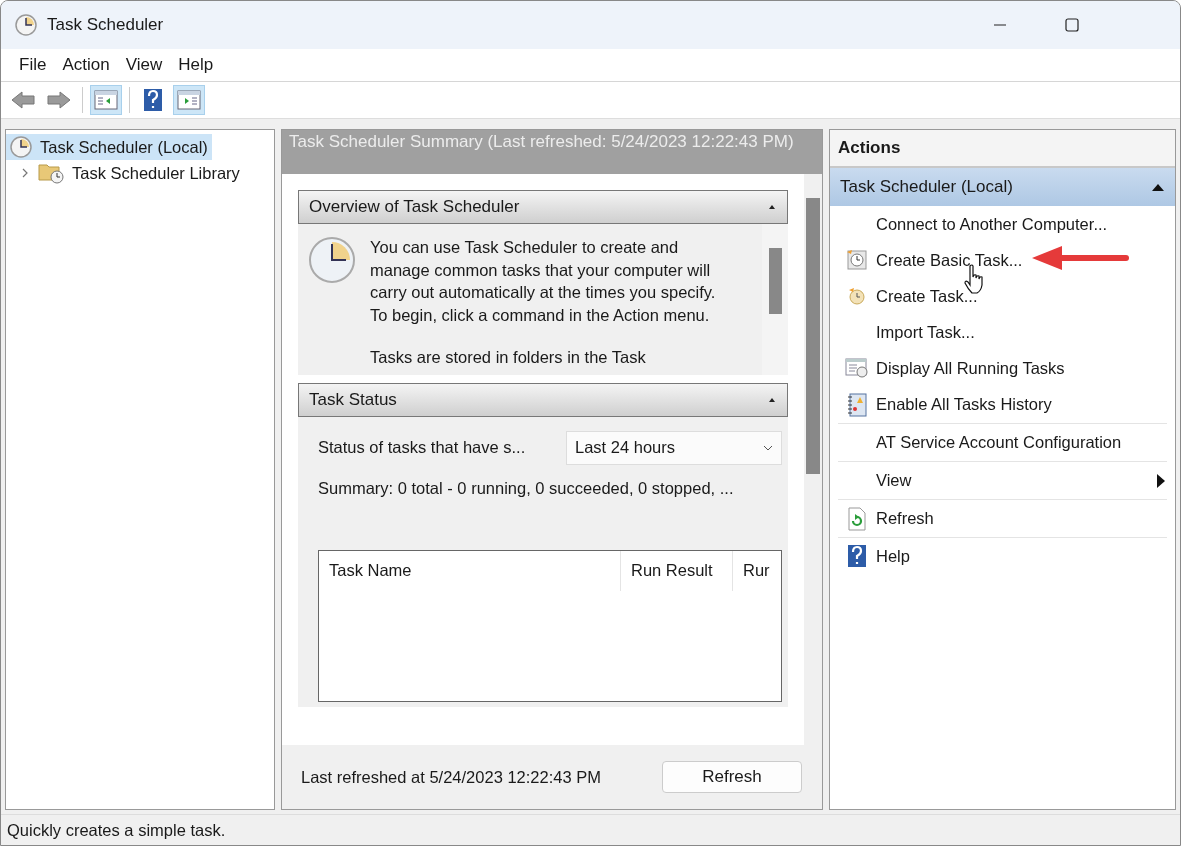 Image resolution: width=1181 pixels, height=846 pixels. What do you see at coordinates (677, 570) in the screenshot?
I see `column-header: Run Result` at bounding box center [677, 570].